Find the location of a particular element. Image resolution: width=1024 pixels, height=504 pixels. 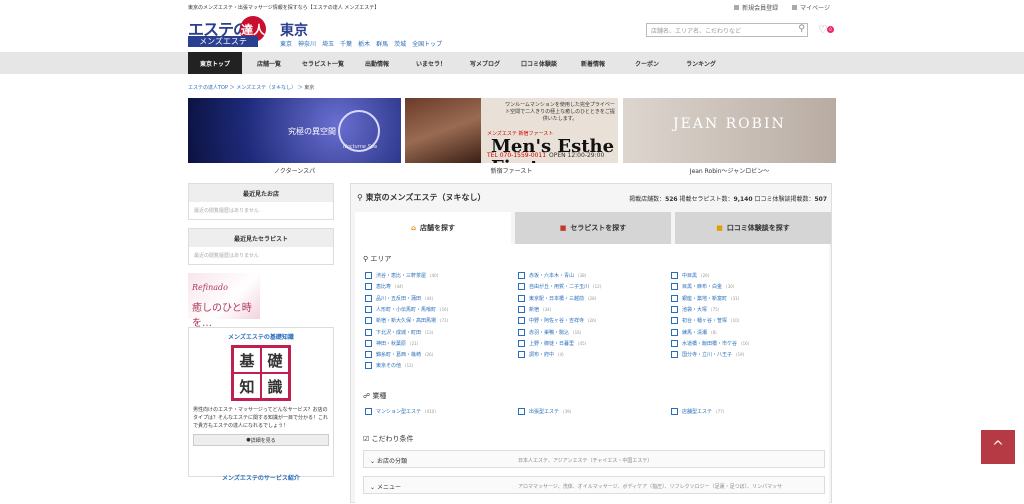

checkbox-item: 新宿・新大久保・高田馬場 (71) is located at coordinates (406, 321).